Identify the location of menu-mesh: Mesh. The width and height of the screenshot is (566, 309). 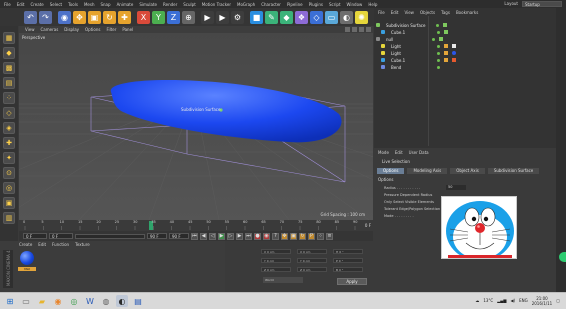
(89, 4).